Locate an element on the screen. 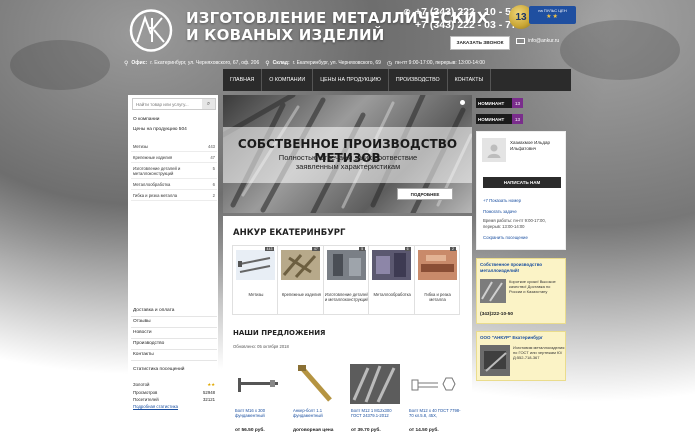  company-logo is located at coordinates (151, 30).